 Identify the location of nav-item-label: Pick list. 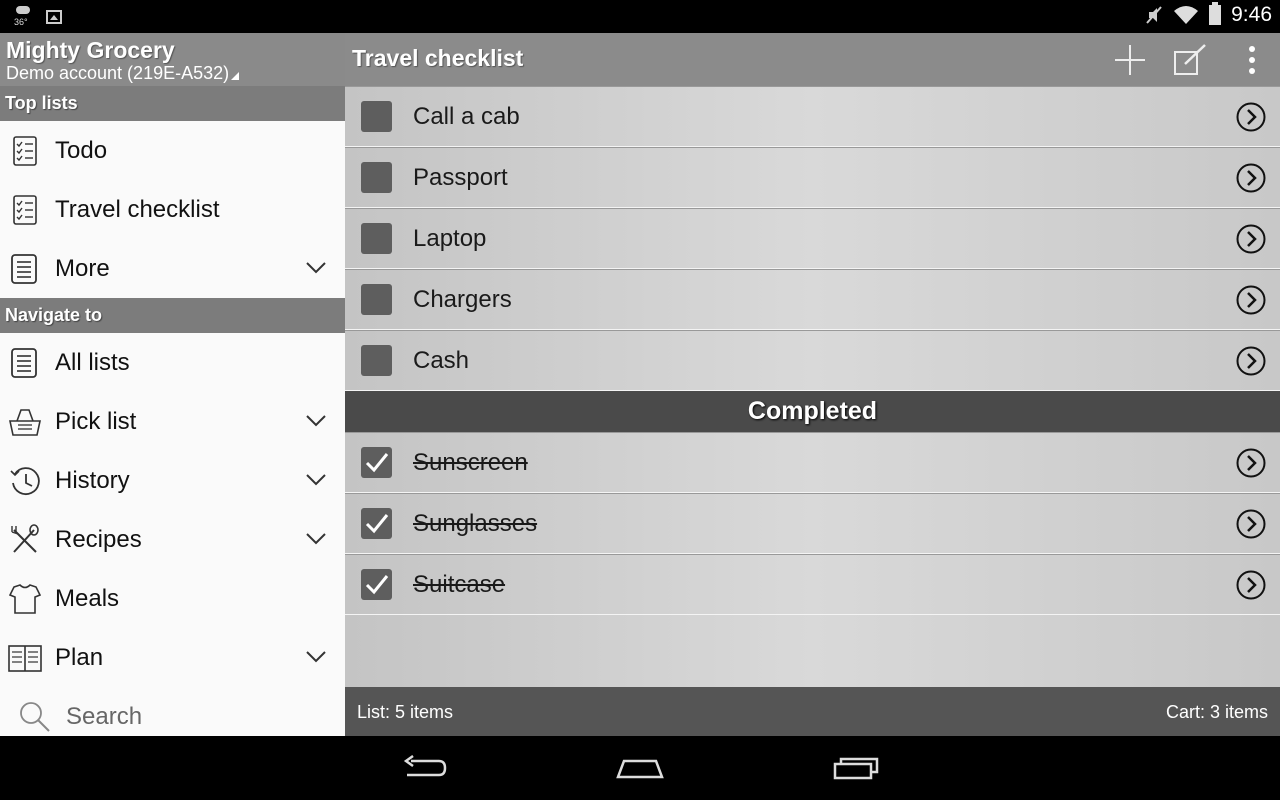
(96, 421).